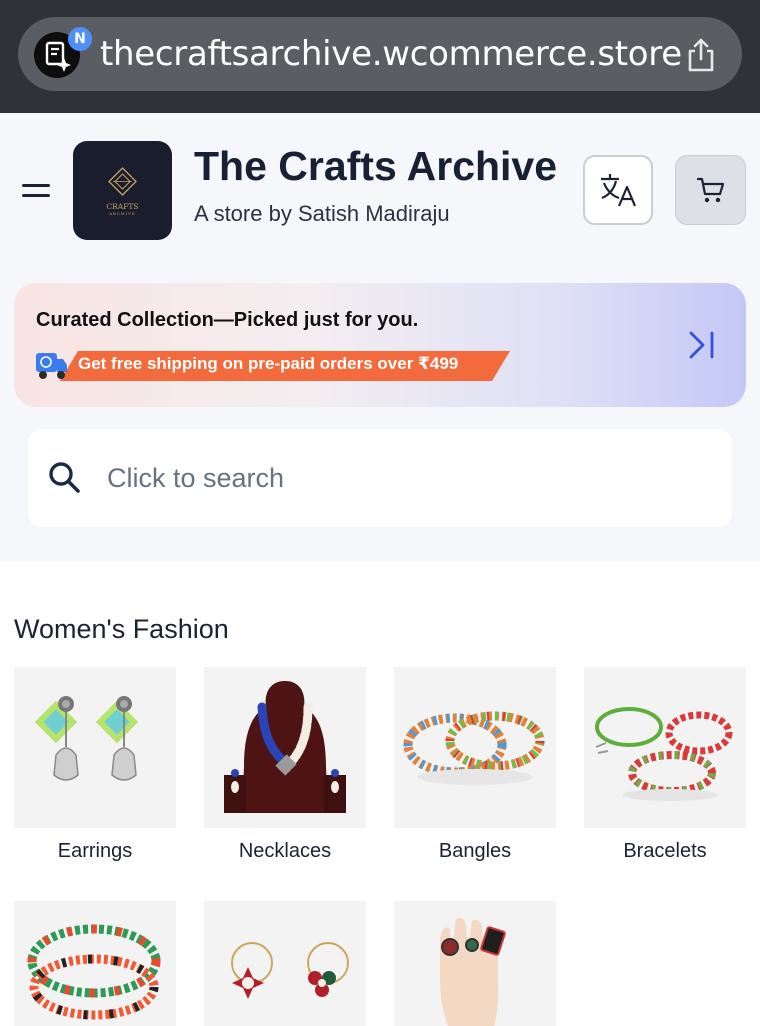 Image resolution: width=760 pixels, height=1026 pixels. I want to click on cart-icon, so click(710, 190).